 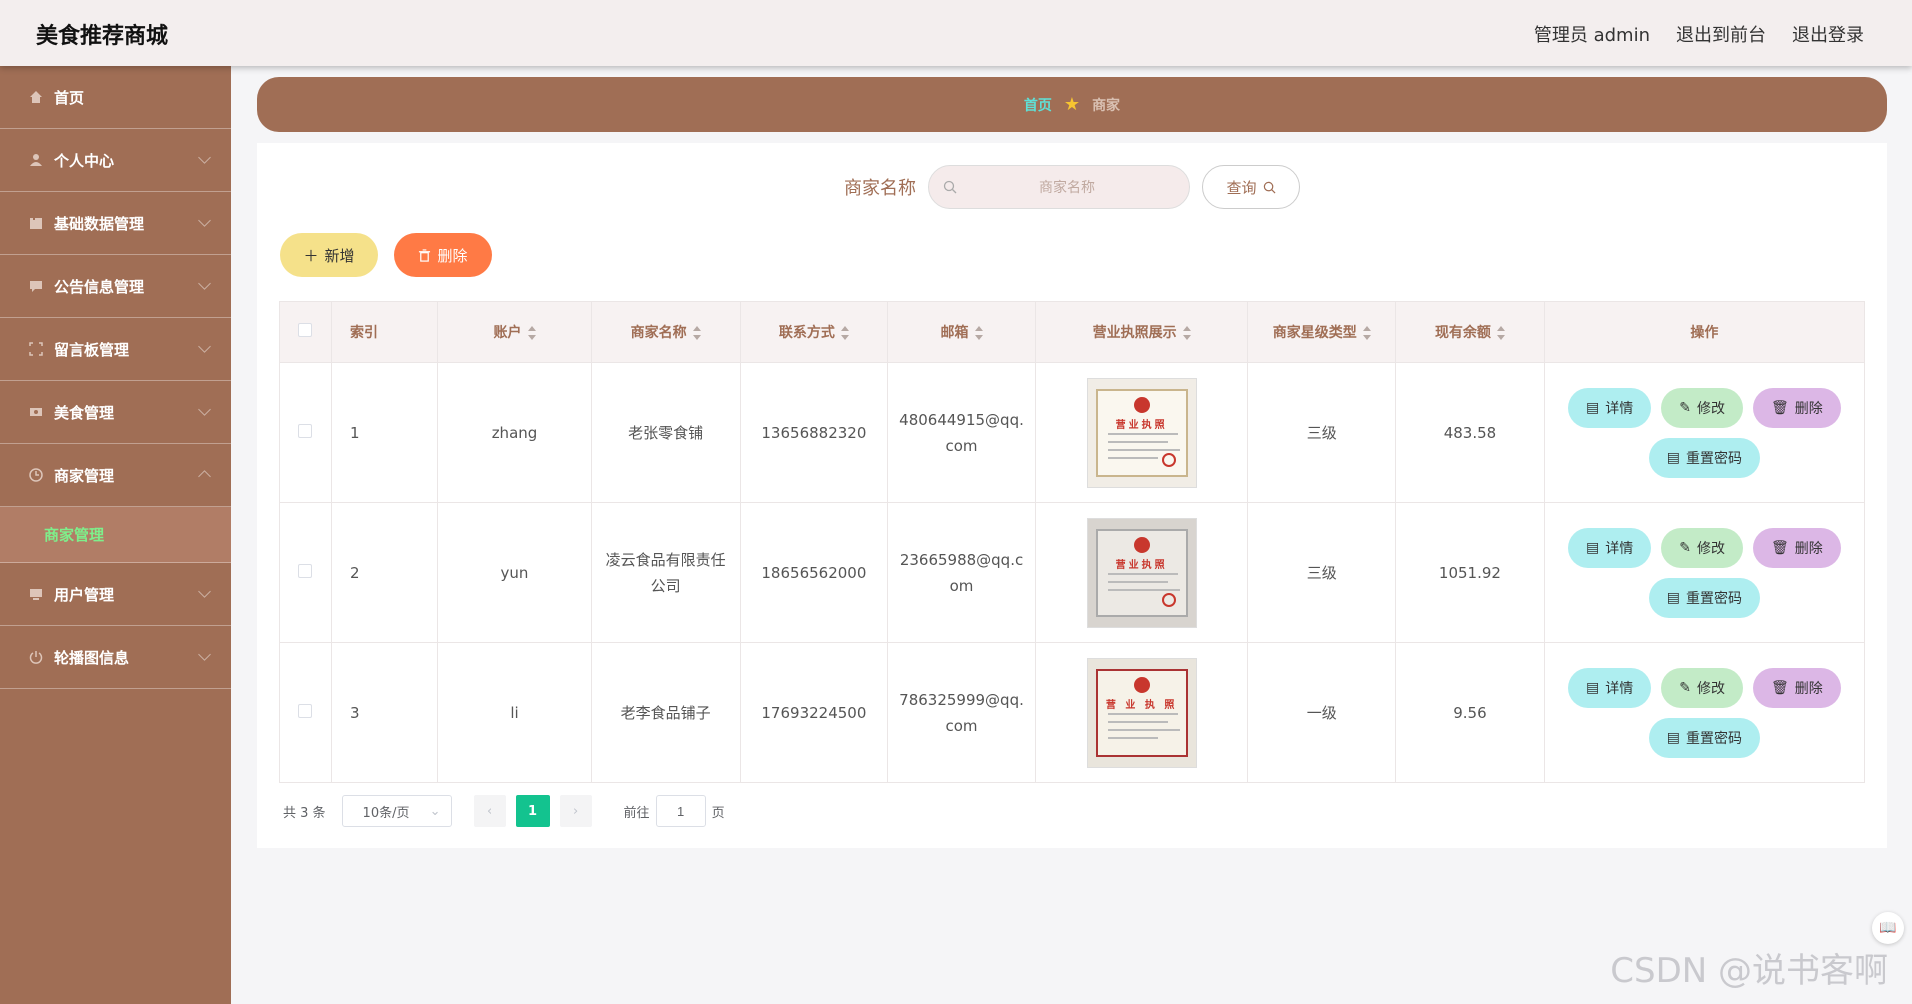 What do you see at coordinates (961, 432) in the screenshot?
I see `cell-email: 480644915@qq.com` at bounding box center [961, 432].